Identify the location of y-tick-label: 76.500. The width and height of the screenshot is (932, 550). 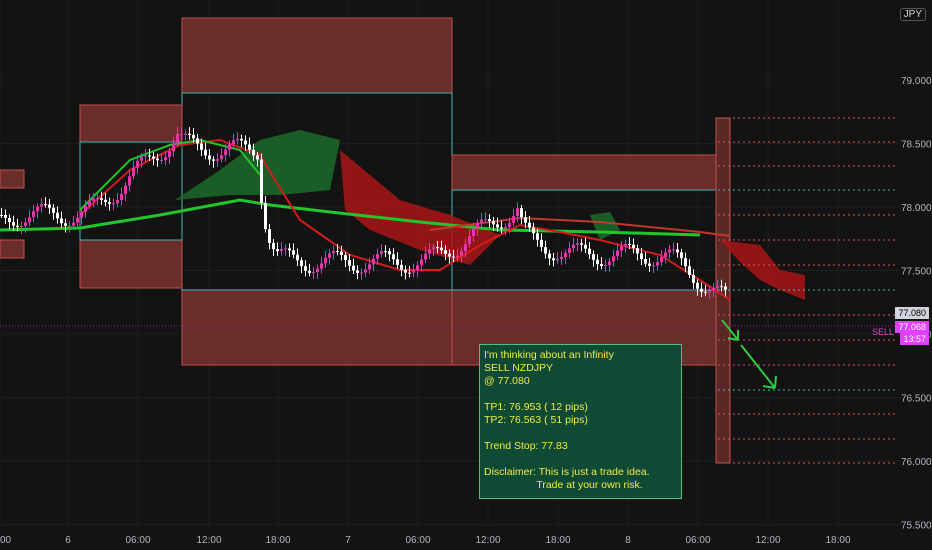
(916, 399).